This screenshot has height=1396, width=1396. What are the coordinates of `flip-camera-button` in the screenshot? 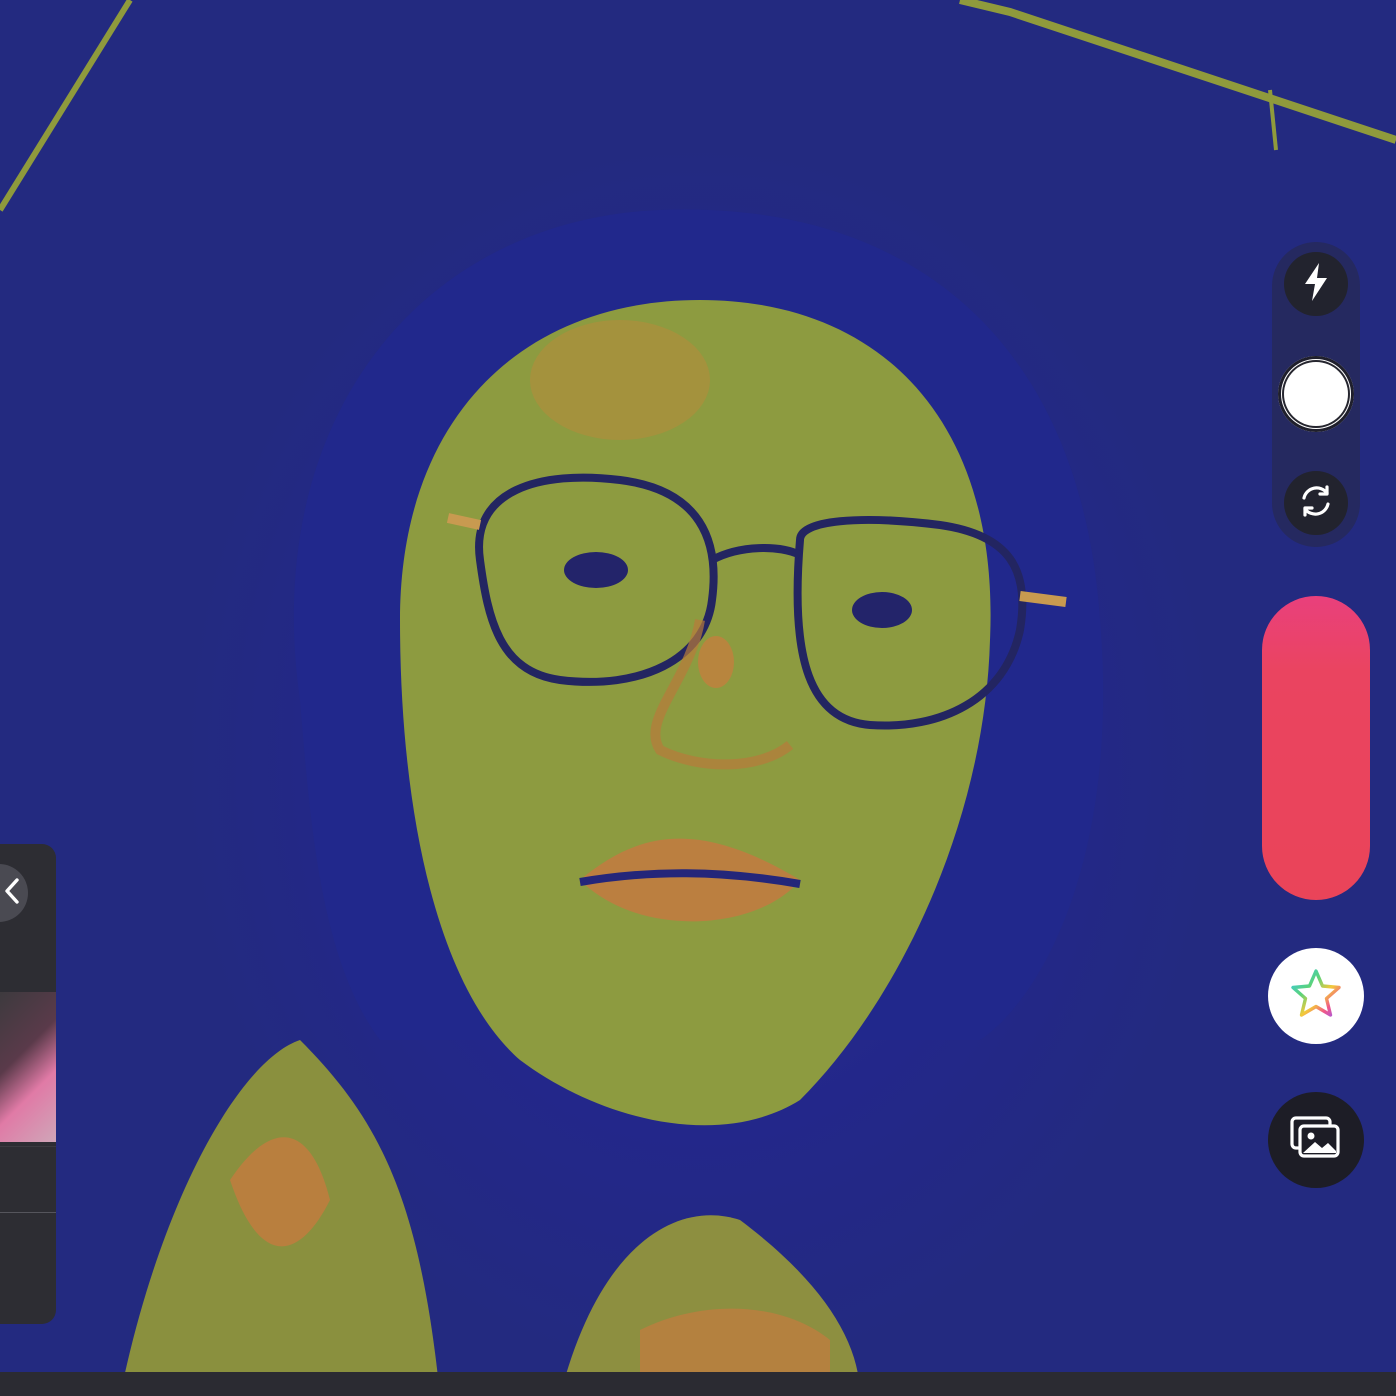 It's located at (1316, 503).